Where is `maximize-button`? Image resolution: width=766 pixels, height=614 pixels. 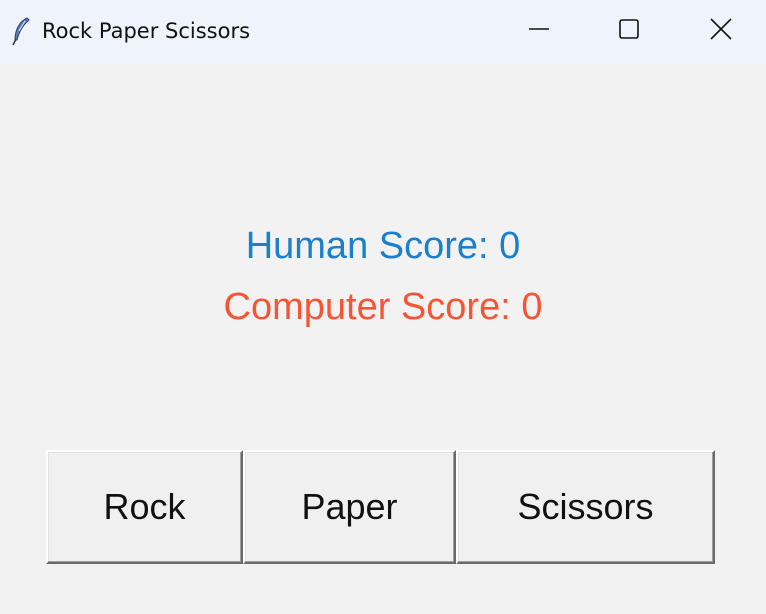
maximize-button is located at coordinates (629, 31).